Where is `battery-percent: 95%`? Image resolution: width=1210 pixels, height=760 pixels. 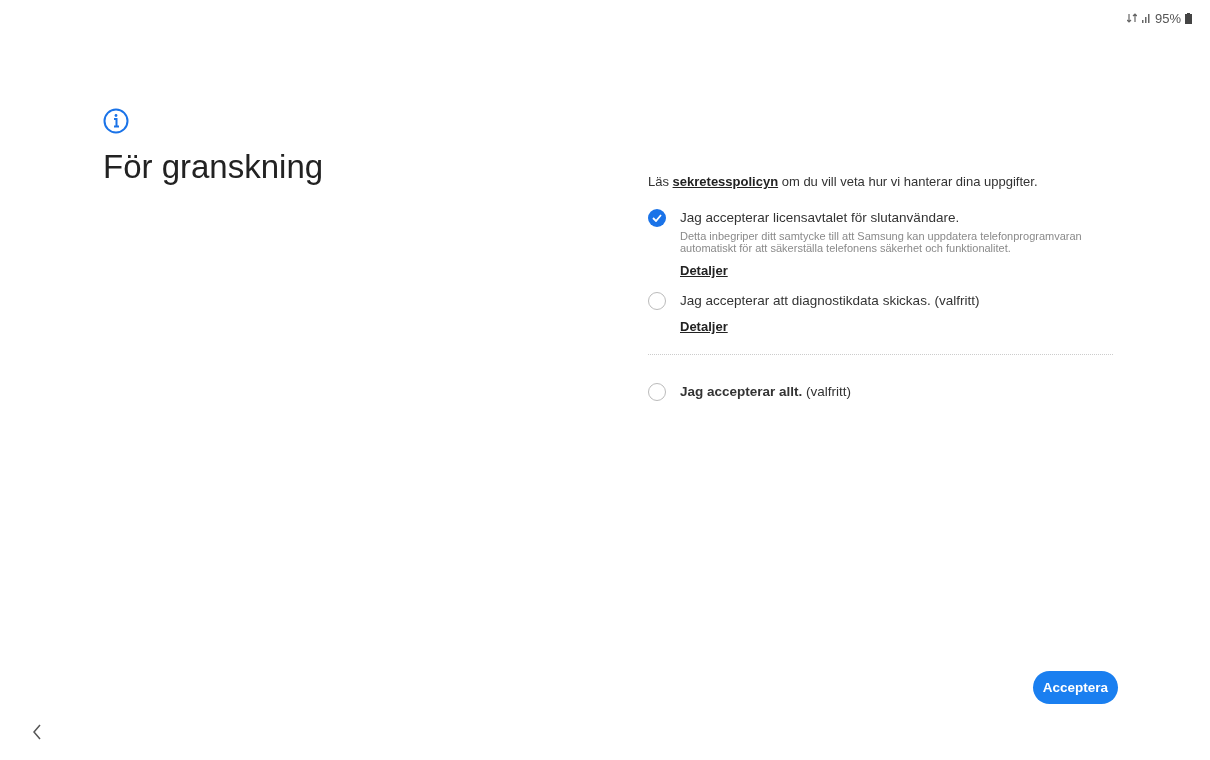
battery-percent: 95% is located at coordinates (1167, 18).